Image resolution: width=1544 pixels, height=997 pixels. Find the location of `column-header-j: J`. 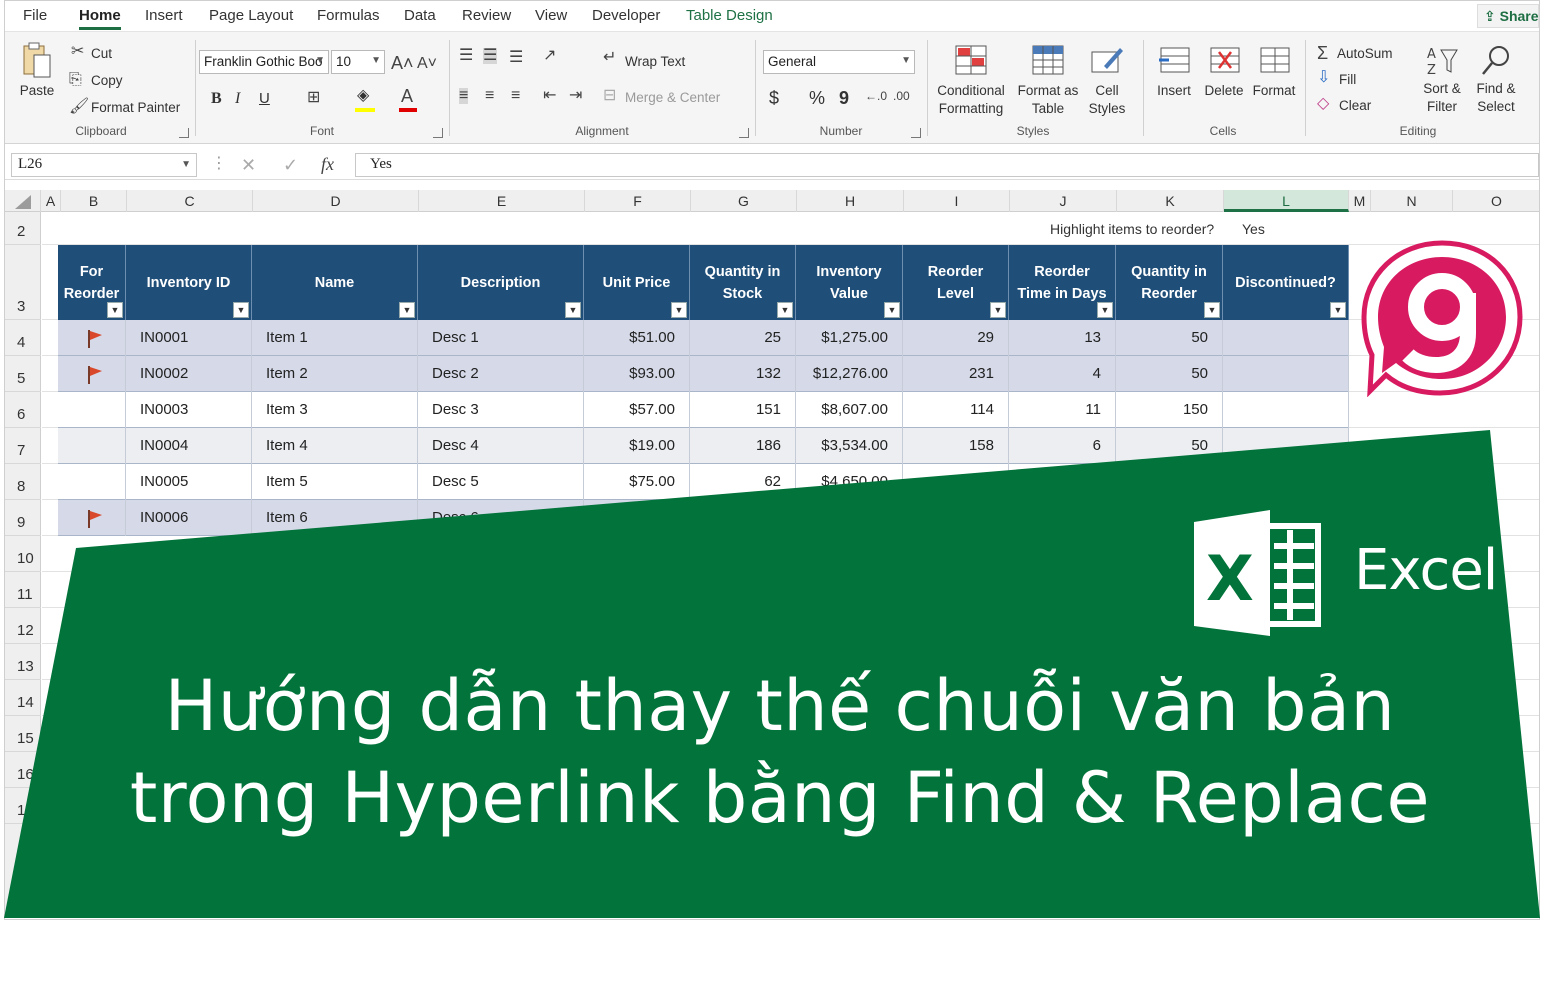

column-header-j: J is located at coordinates (1063, 201).